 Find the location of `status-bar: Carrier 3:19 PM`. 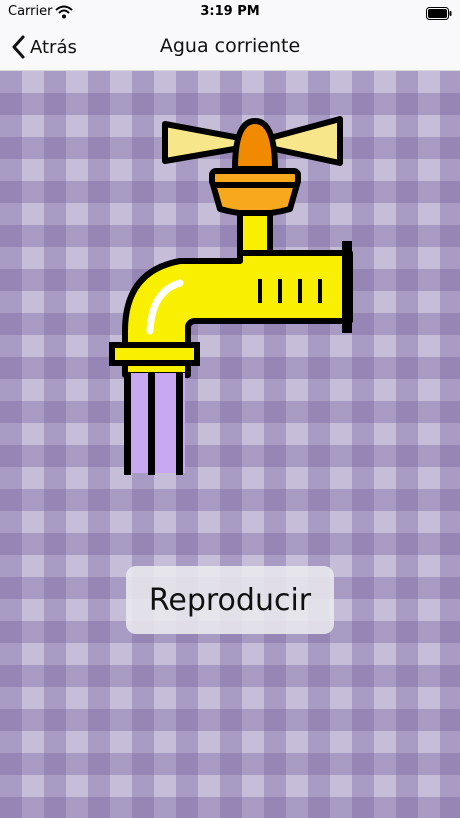

status-bar: Carrier 3:19 PM is located at coordinates (230, 12).